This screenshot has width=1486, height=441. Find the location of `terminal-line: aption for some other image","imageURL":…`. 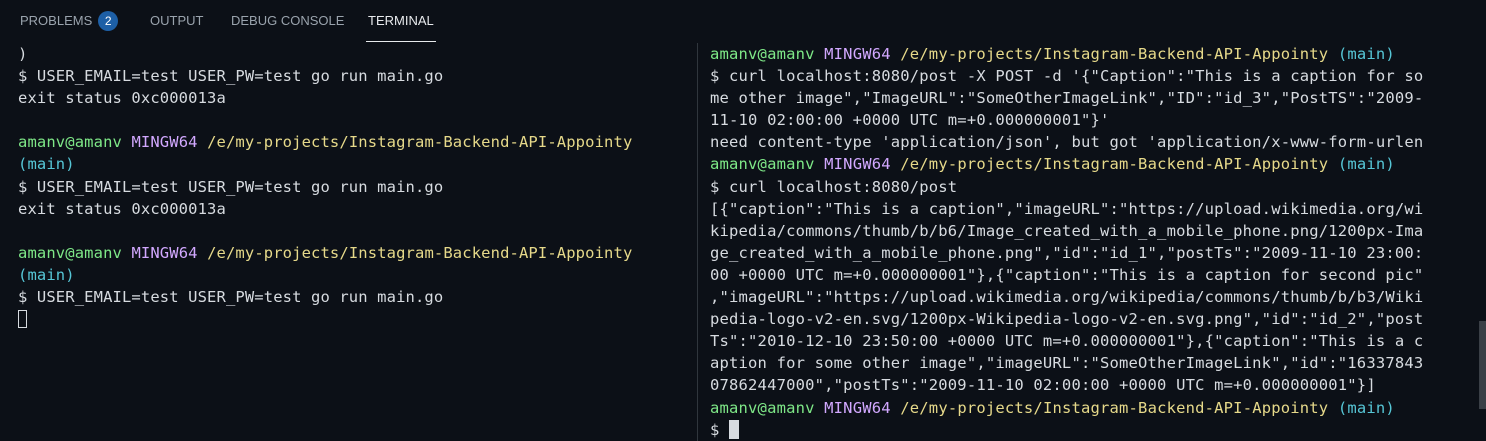

terminal-line: aption for some other image","imageURL":… is located at coordinates (1067, 363).